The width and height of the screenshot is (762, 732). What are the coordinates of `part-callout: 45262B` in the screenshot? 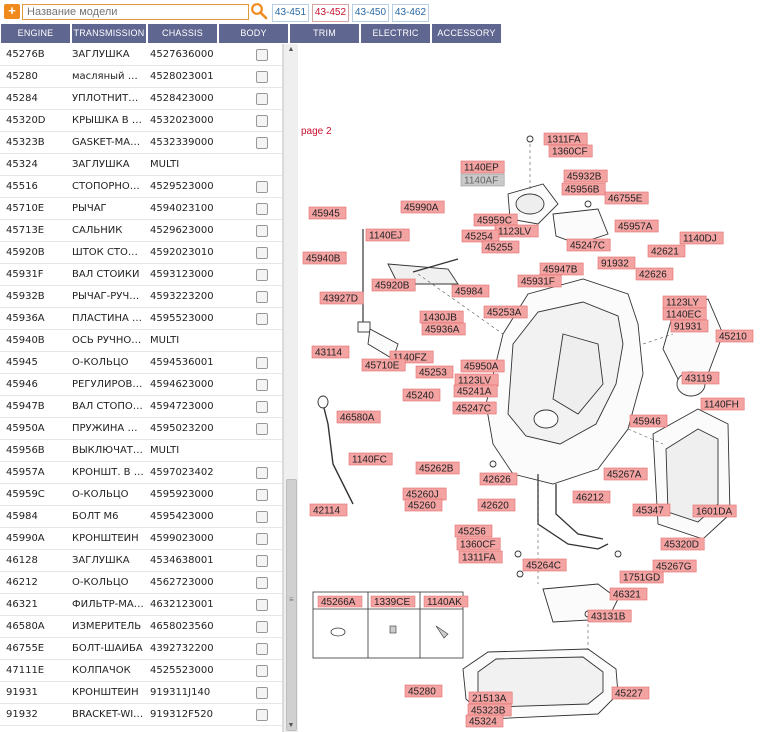 It's located at (437, 468).